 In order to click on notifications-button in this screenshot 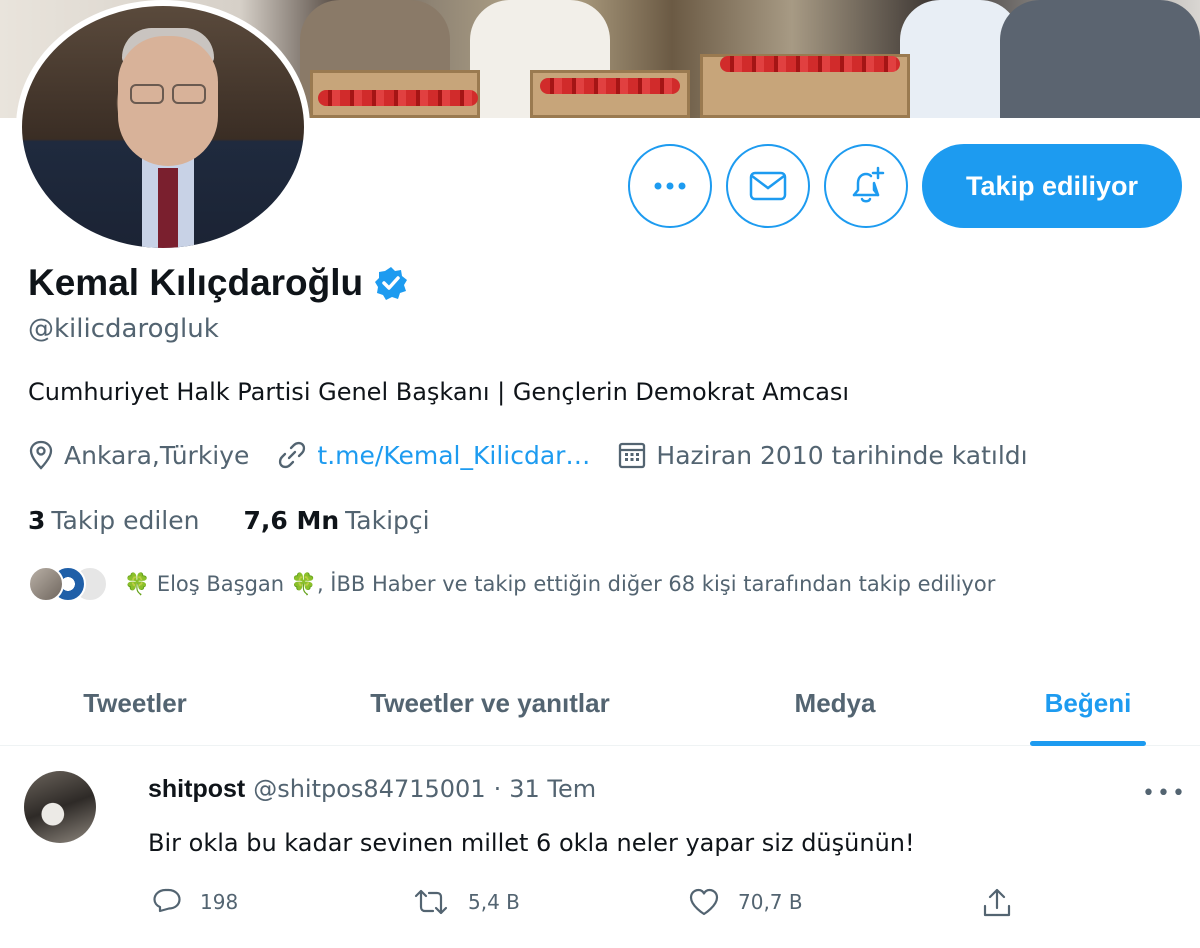, I will do `click(866, 186)`.